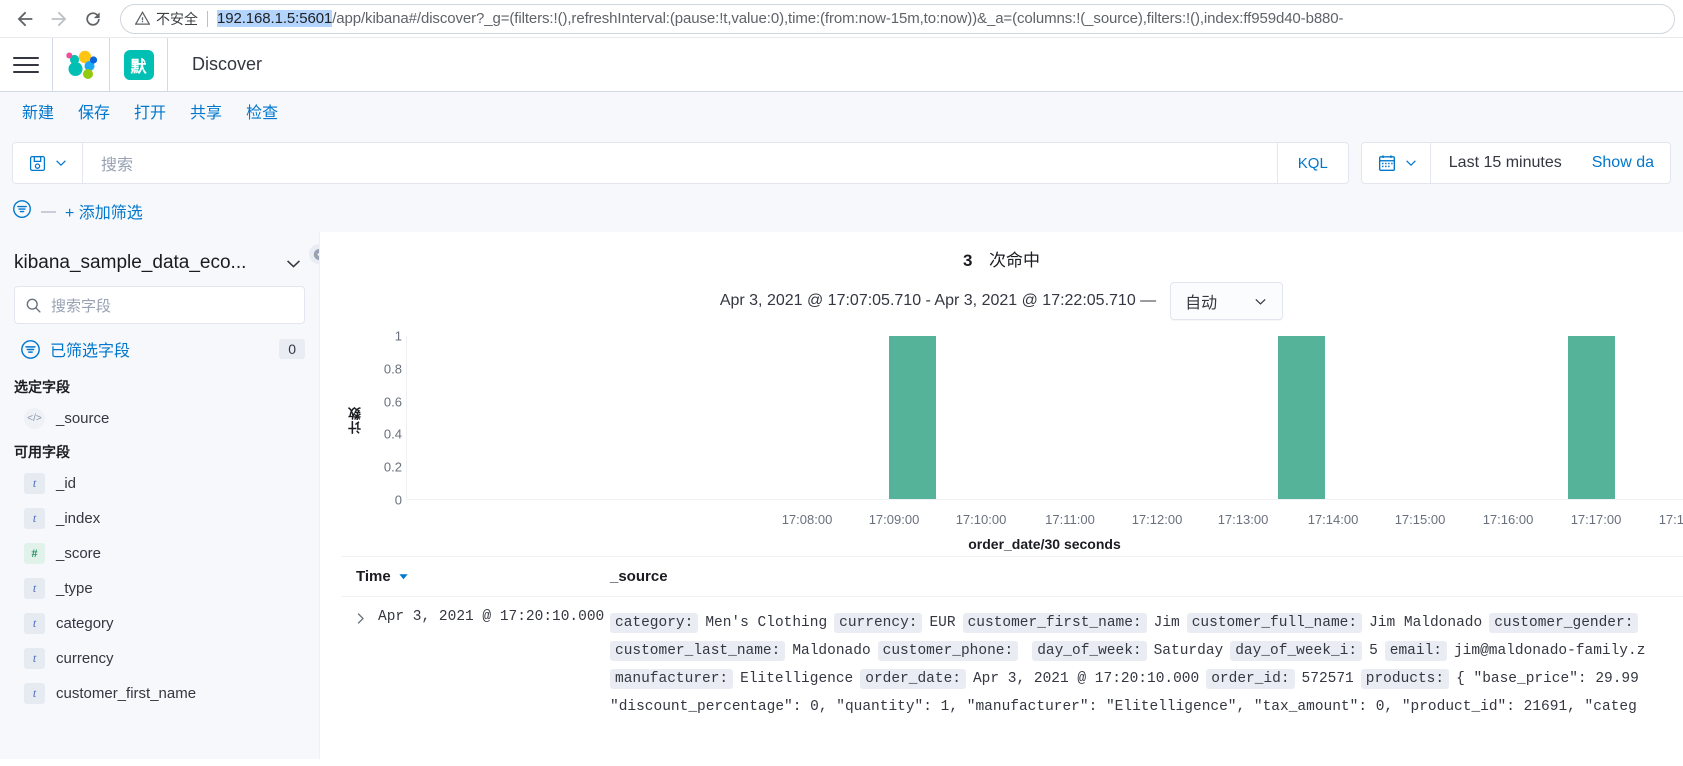 This screenshot has width=1683, height=766. What do you see at coordinates (159, 623) in the screenshot?
I see `field-item-category: t category` at bounding box center [159, 623].